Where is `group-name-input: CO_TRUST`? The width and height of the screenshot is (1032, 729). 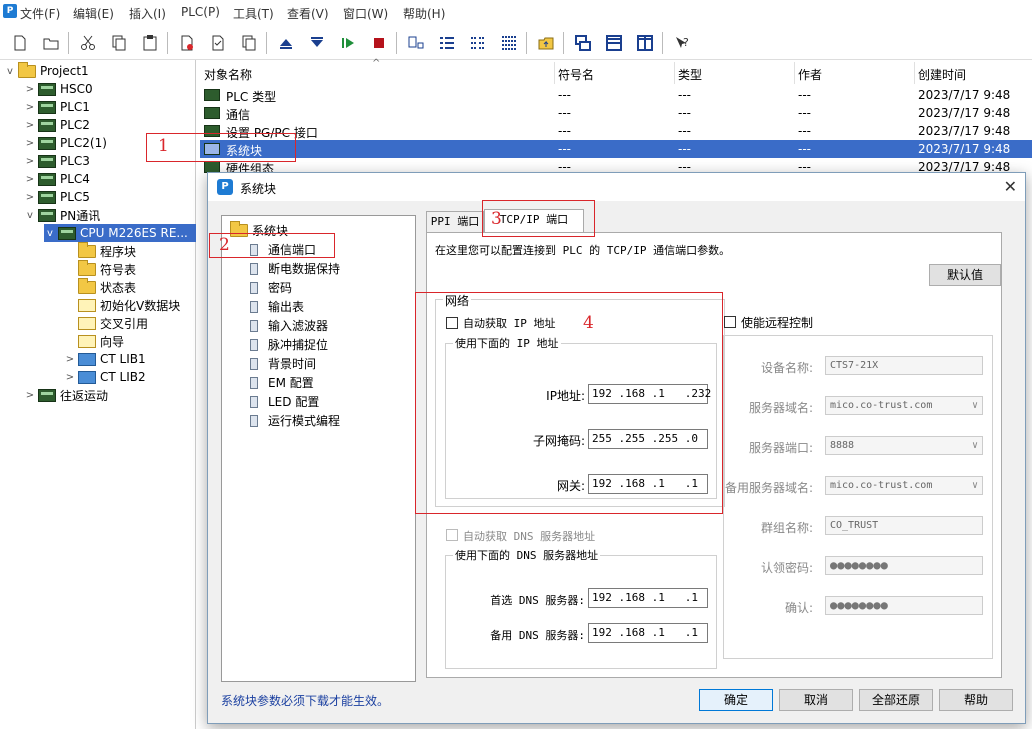
group-name-input: CO_TRUST is located at coordinates (904, 525).